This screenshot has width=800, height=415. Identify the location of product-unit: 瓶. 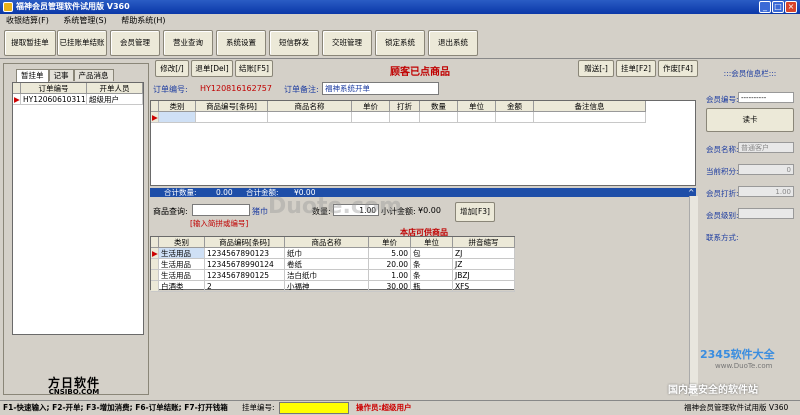
(432, 286).